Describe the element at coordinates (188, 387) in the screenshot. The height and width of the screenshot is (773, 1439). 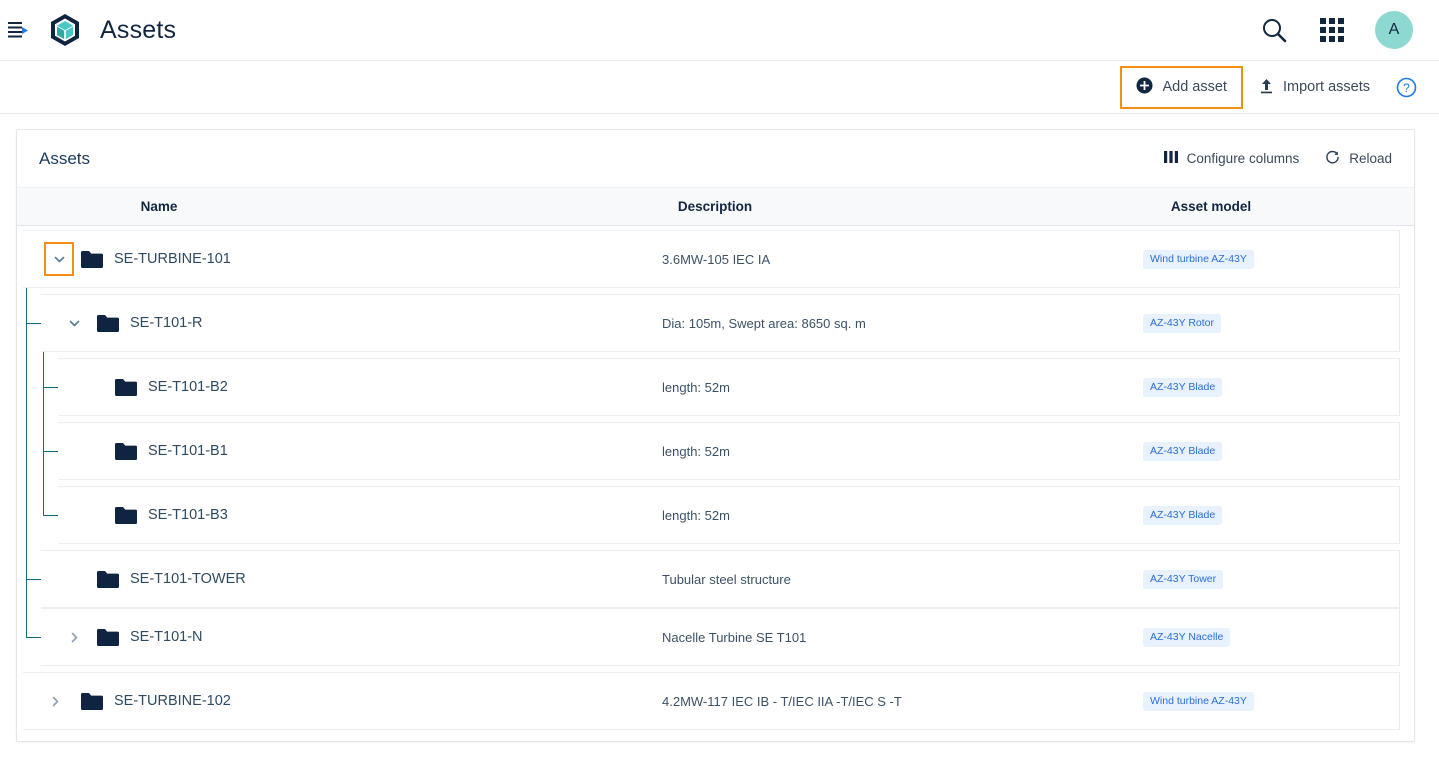
I see `asset-name-label: SE-T101-B2` at that location.